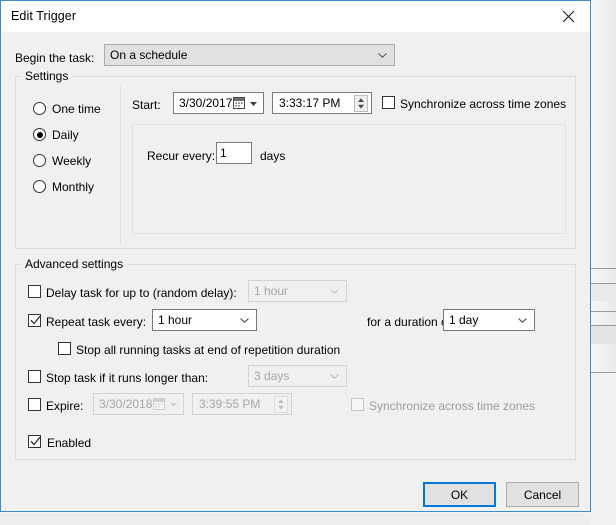 The width and height of the screenshot is (616, 525). I want to click on recur-every-value: 1, so click(223, 153).